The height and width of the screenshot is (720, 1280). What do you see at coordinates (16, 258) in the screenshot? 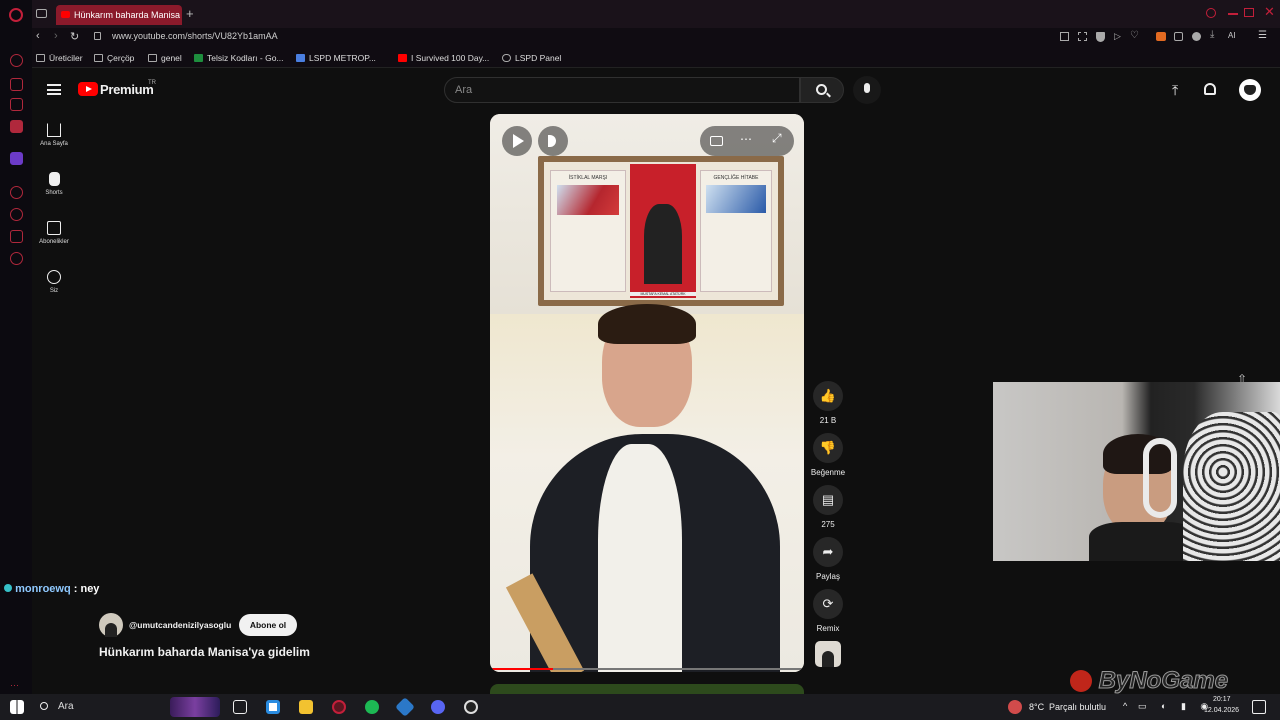
I see `settings-icon` at bounding box center [16, 258].